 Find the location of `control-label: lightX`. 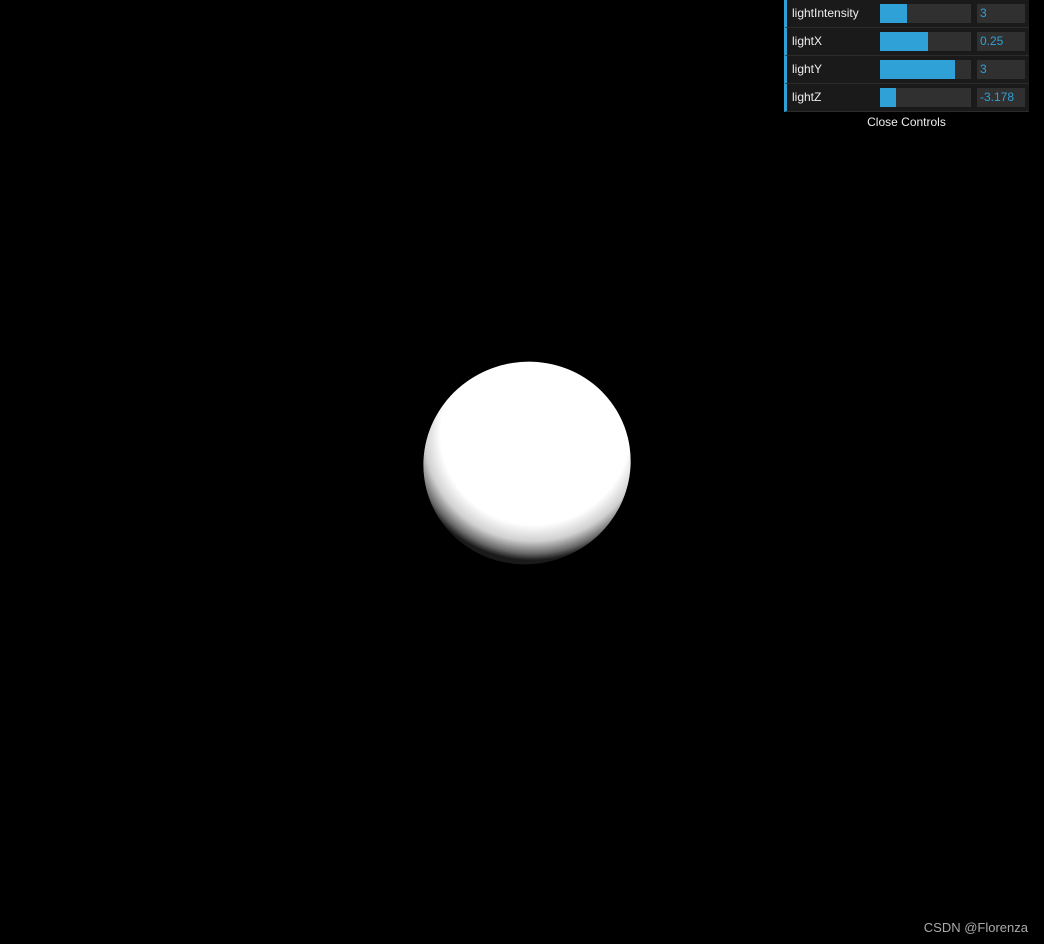

control-label: lightX is located at coordinates (807, 41).